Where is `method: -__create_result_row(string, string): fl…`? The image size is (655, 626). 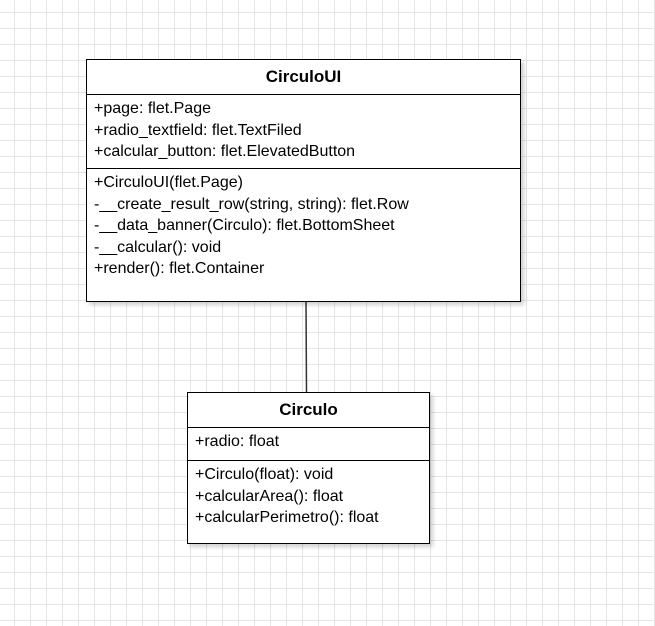
method: -__create_result_row(string, string): fl… is located at coordinates (251, 204).